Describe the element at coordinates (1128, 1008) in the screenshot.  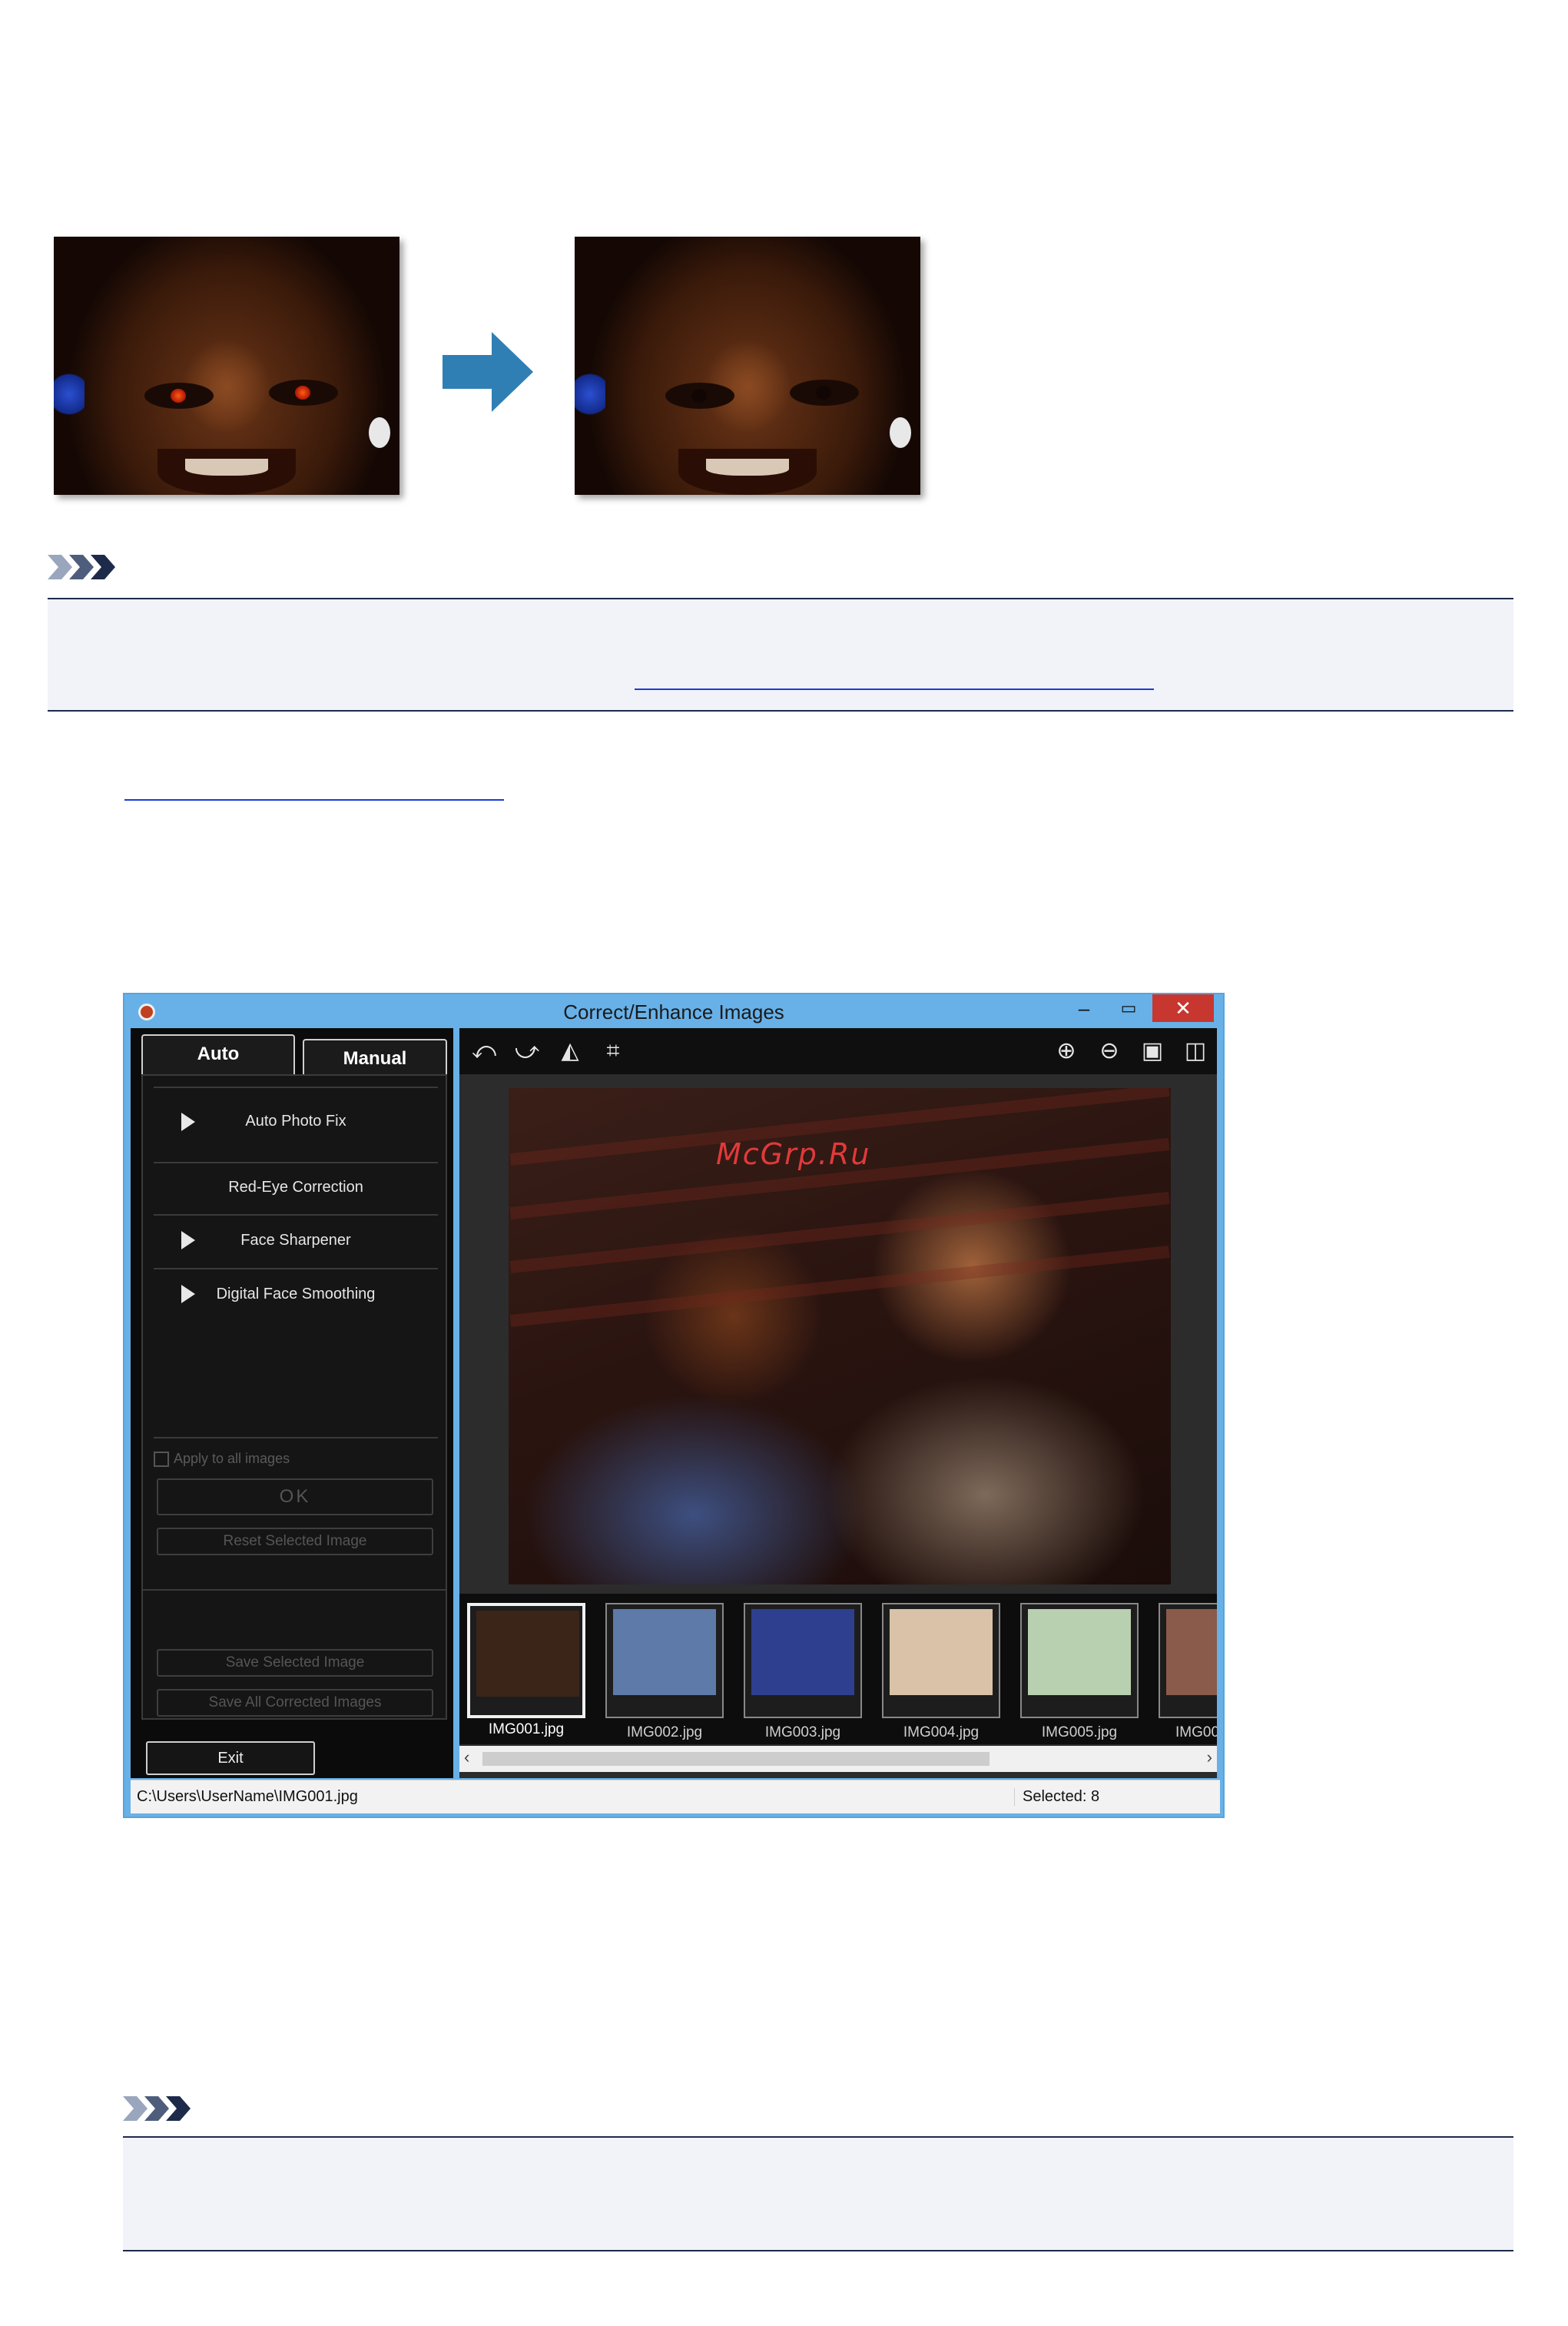
I see `maximize-button: ▭` at that location.